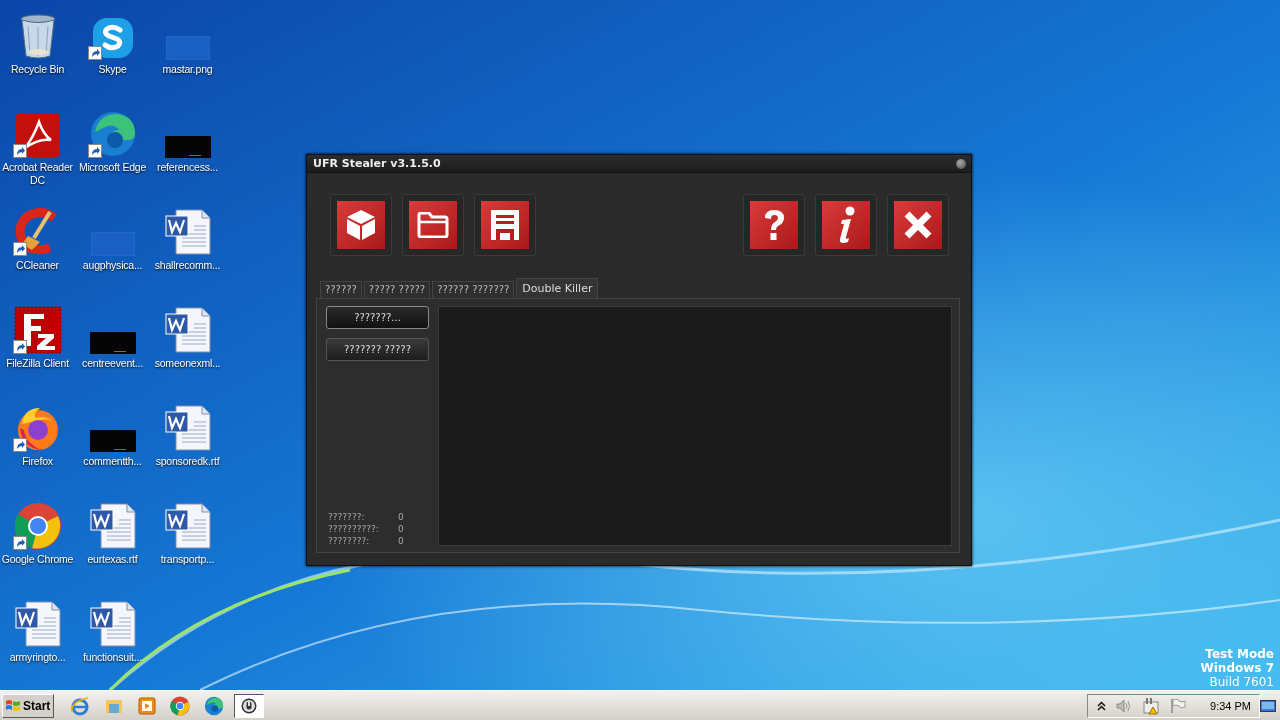 This screenshot has height=720, width=1280. What do you see at coordinates (354, 529) in the screenshot?
I see `stat-label: ??????????:` at bounding box center [354, 529].